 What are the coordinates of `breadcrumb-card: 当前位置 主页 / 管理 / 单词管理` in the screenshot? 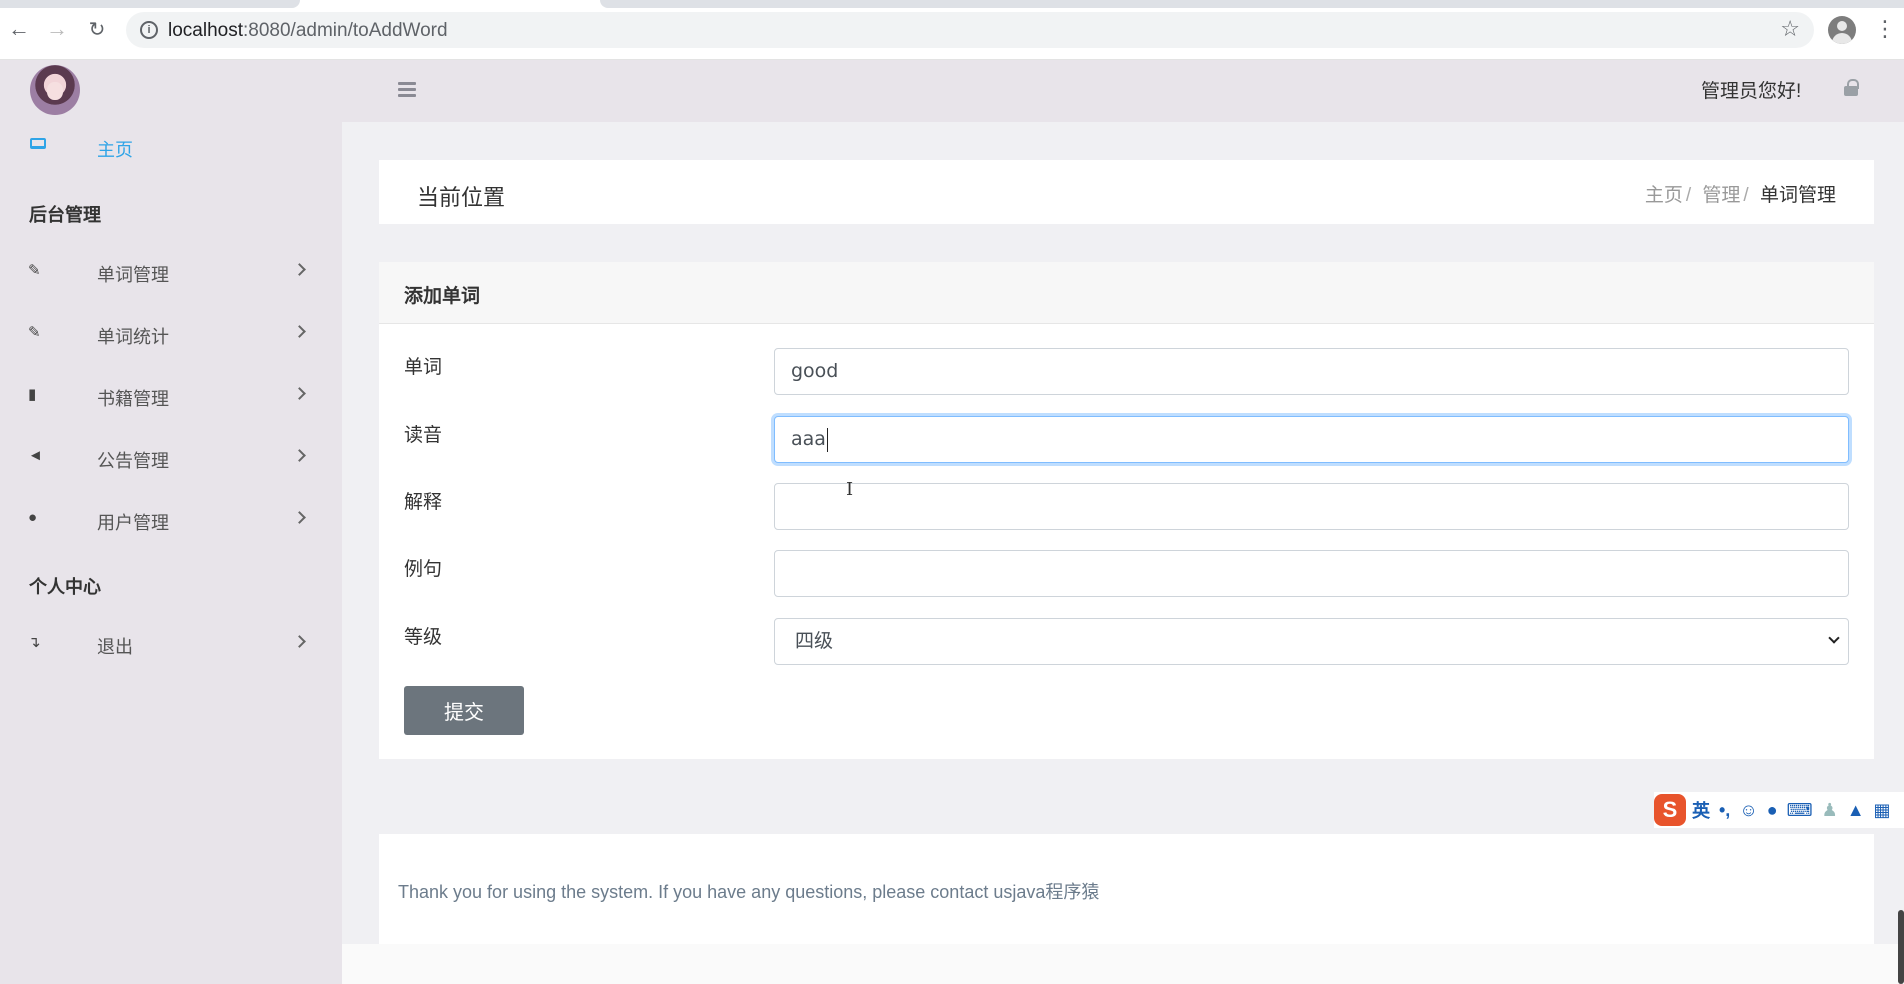 It's located at (1126, 192).